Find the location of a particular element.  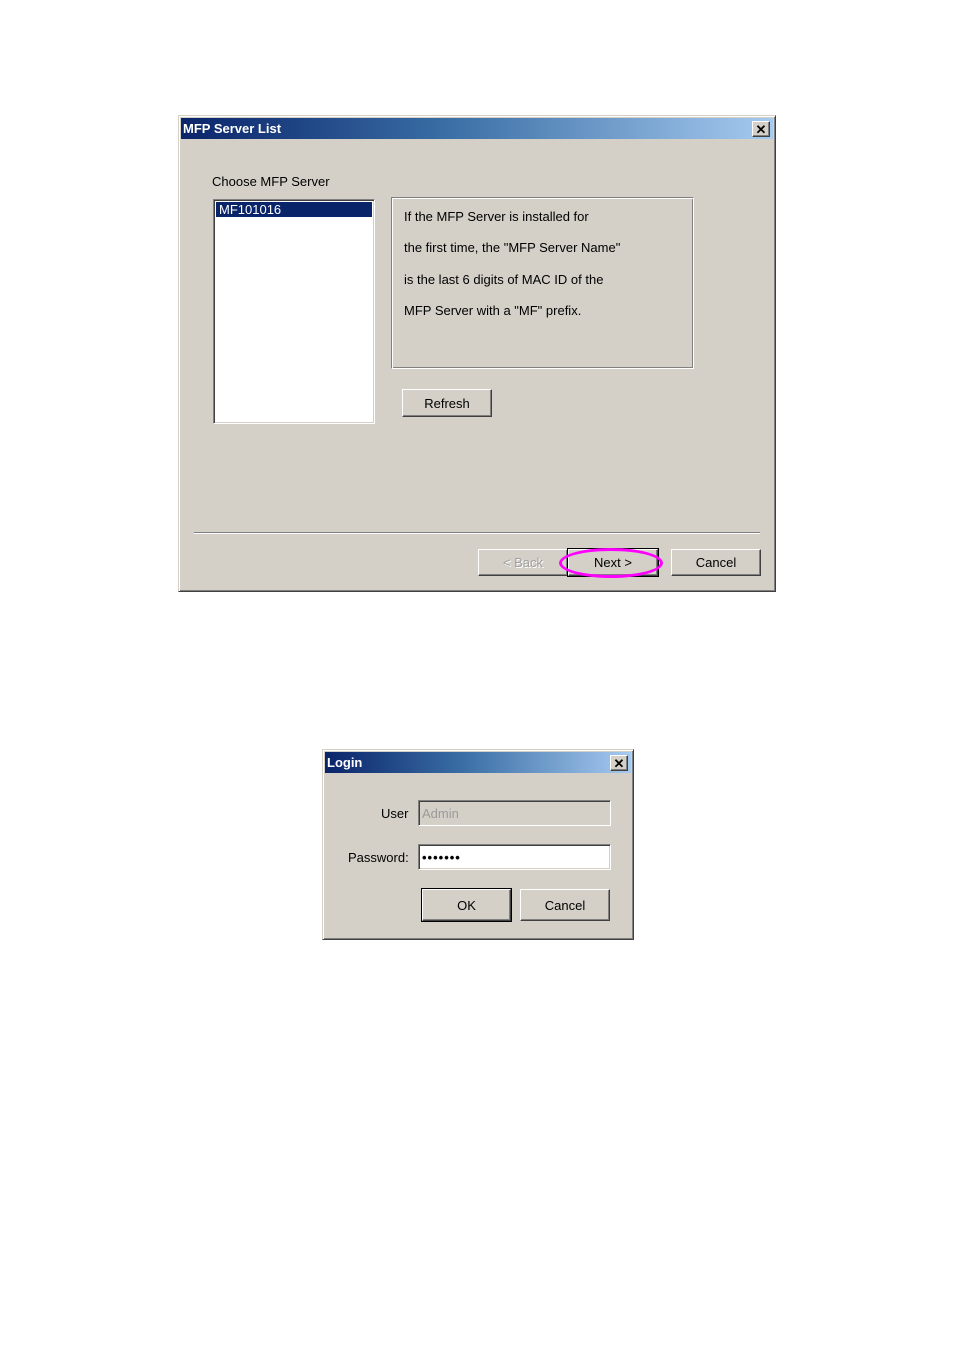

cancel-button: Cancel is located at coordinates (716, 562).